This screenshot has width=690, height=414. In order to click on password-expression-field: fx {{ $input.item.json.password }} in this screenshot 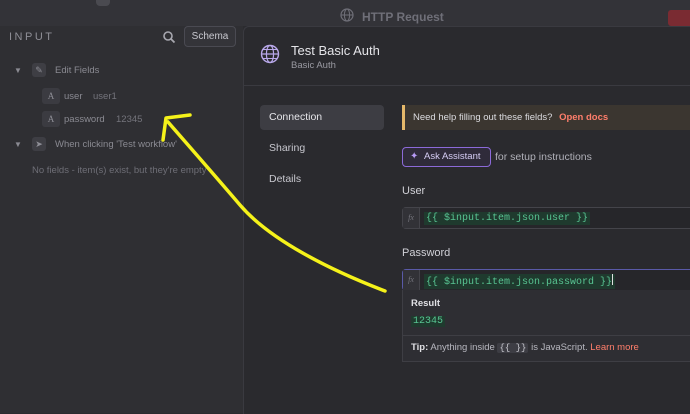, I will do `click(546, 280)`.